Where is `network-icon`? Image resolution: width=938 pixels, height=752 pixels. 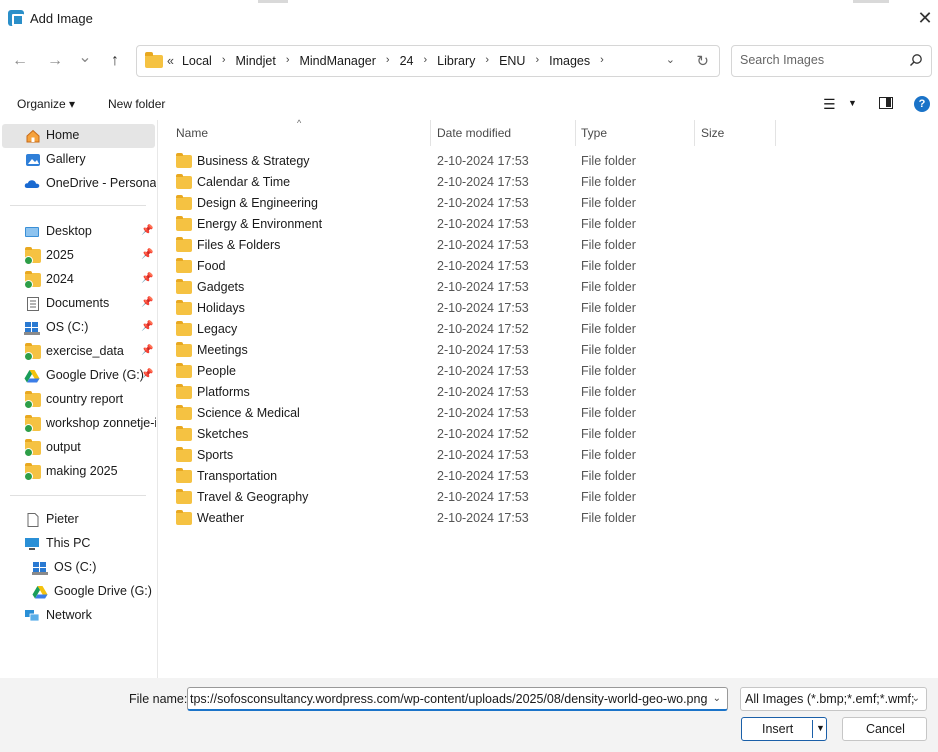
network-icon is located at coordinates (32, 616).